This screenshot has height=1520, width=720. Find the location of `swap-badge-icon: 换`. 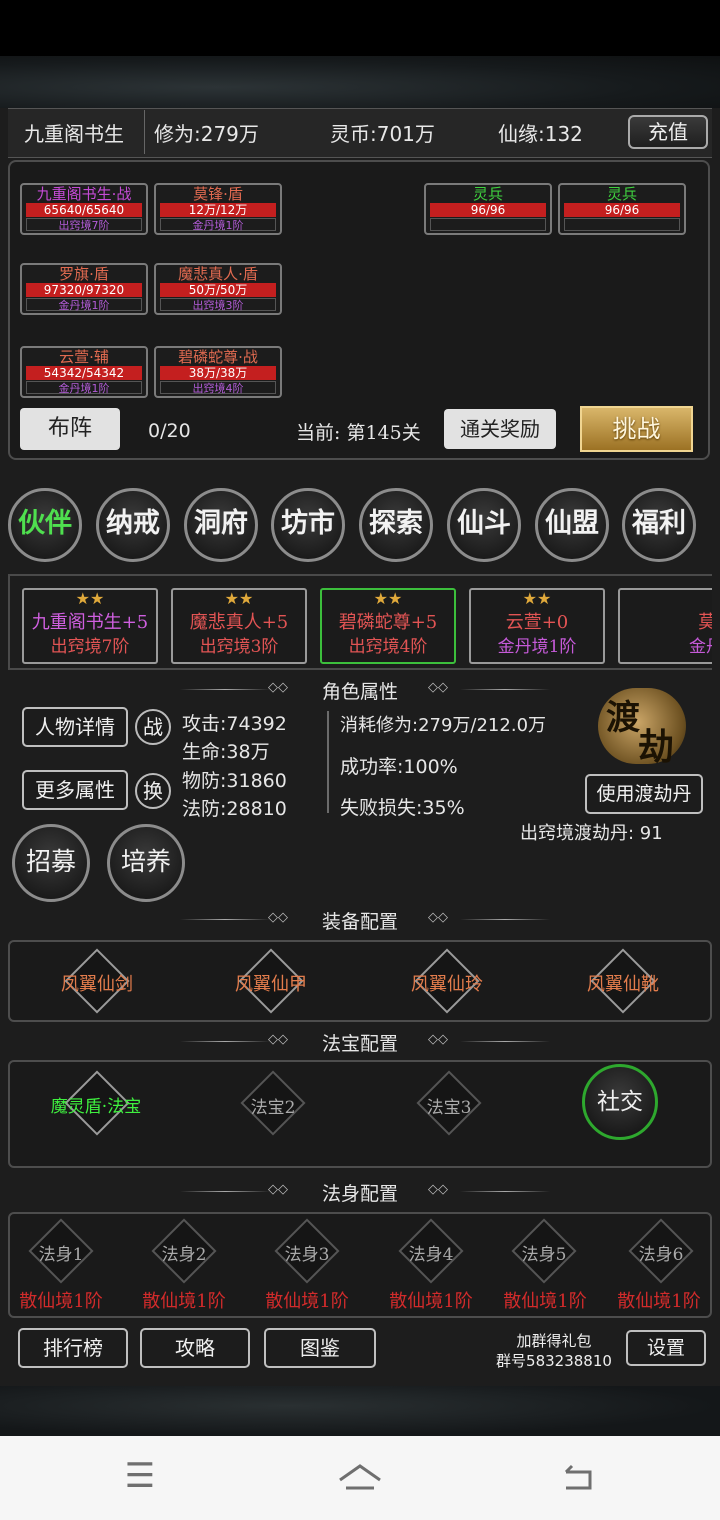

swap-badge-icon: 换 is located at coordinates (153, 791).